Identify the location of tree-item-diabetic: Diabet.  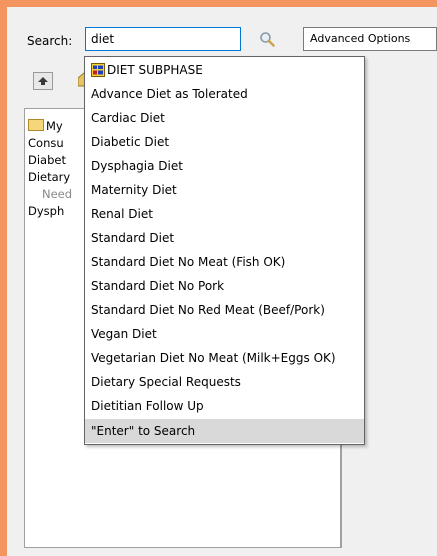
(47, 160).